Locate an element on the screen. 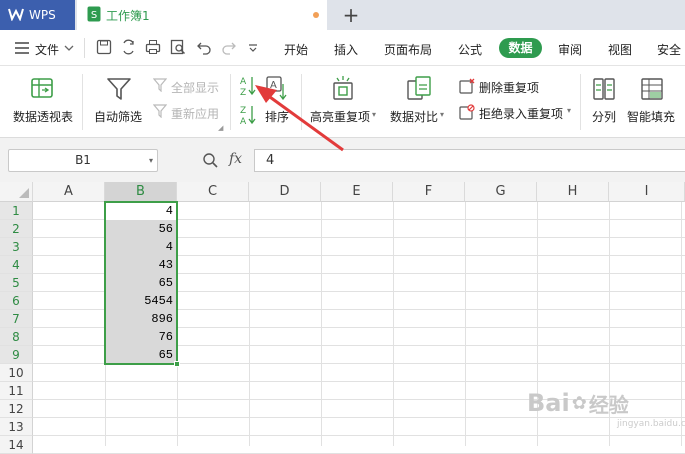 The height and width of the screenshot is (454, 685). baidu-watermark: Bai ✿ 经验 jingyan.baidu.com is located at coordinates (606, 406).